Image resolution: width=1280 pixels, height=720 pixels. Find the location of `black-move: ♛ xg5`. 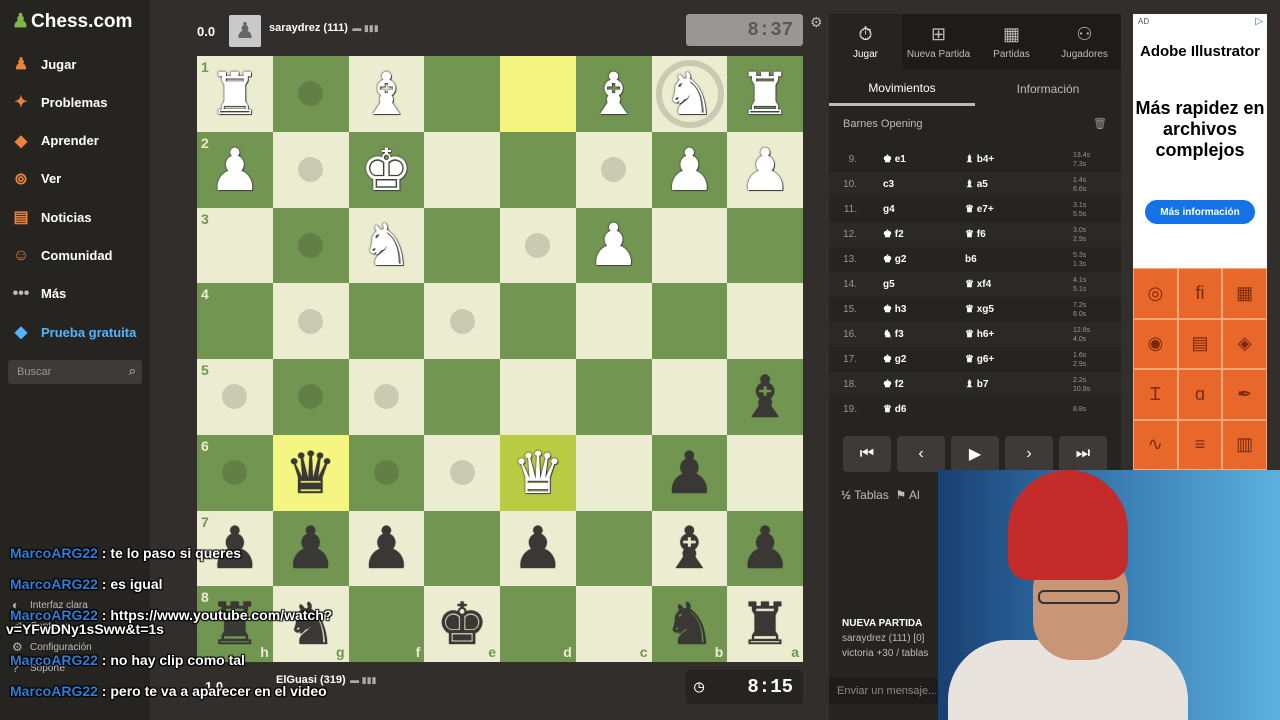

black-move: ♛ xg5 is located at coordinates (979, 309).